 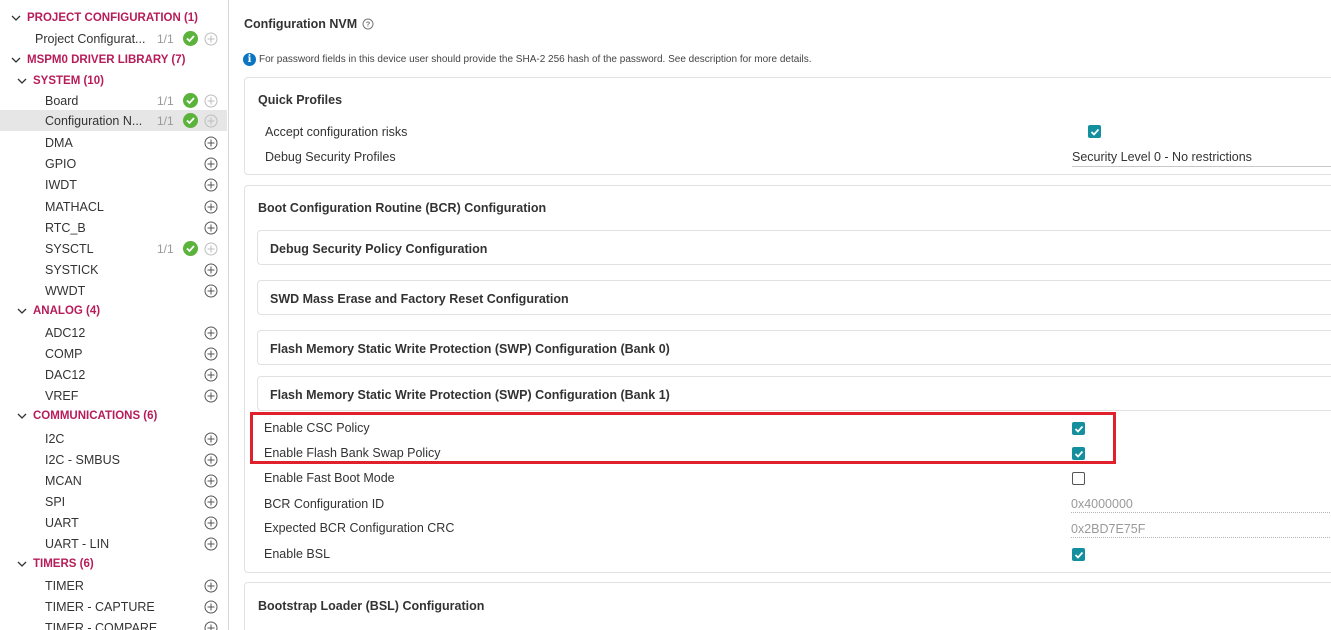 What do you see at coordinates (101, 625) in the screenshot?
I see `sidebar-item-label: TIMER - COMPARE` at bounding box center [101, 625].